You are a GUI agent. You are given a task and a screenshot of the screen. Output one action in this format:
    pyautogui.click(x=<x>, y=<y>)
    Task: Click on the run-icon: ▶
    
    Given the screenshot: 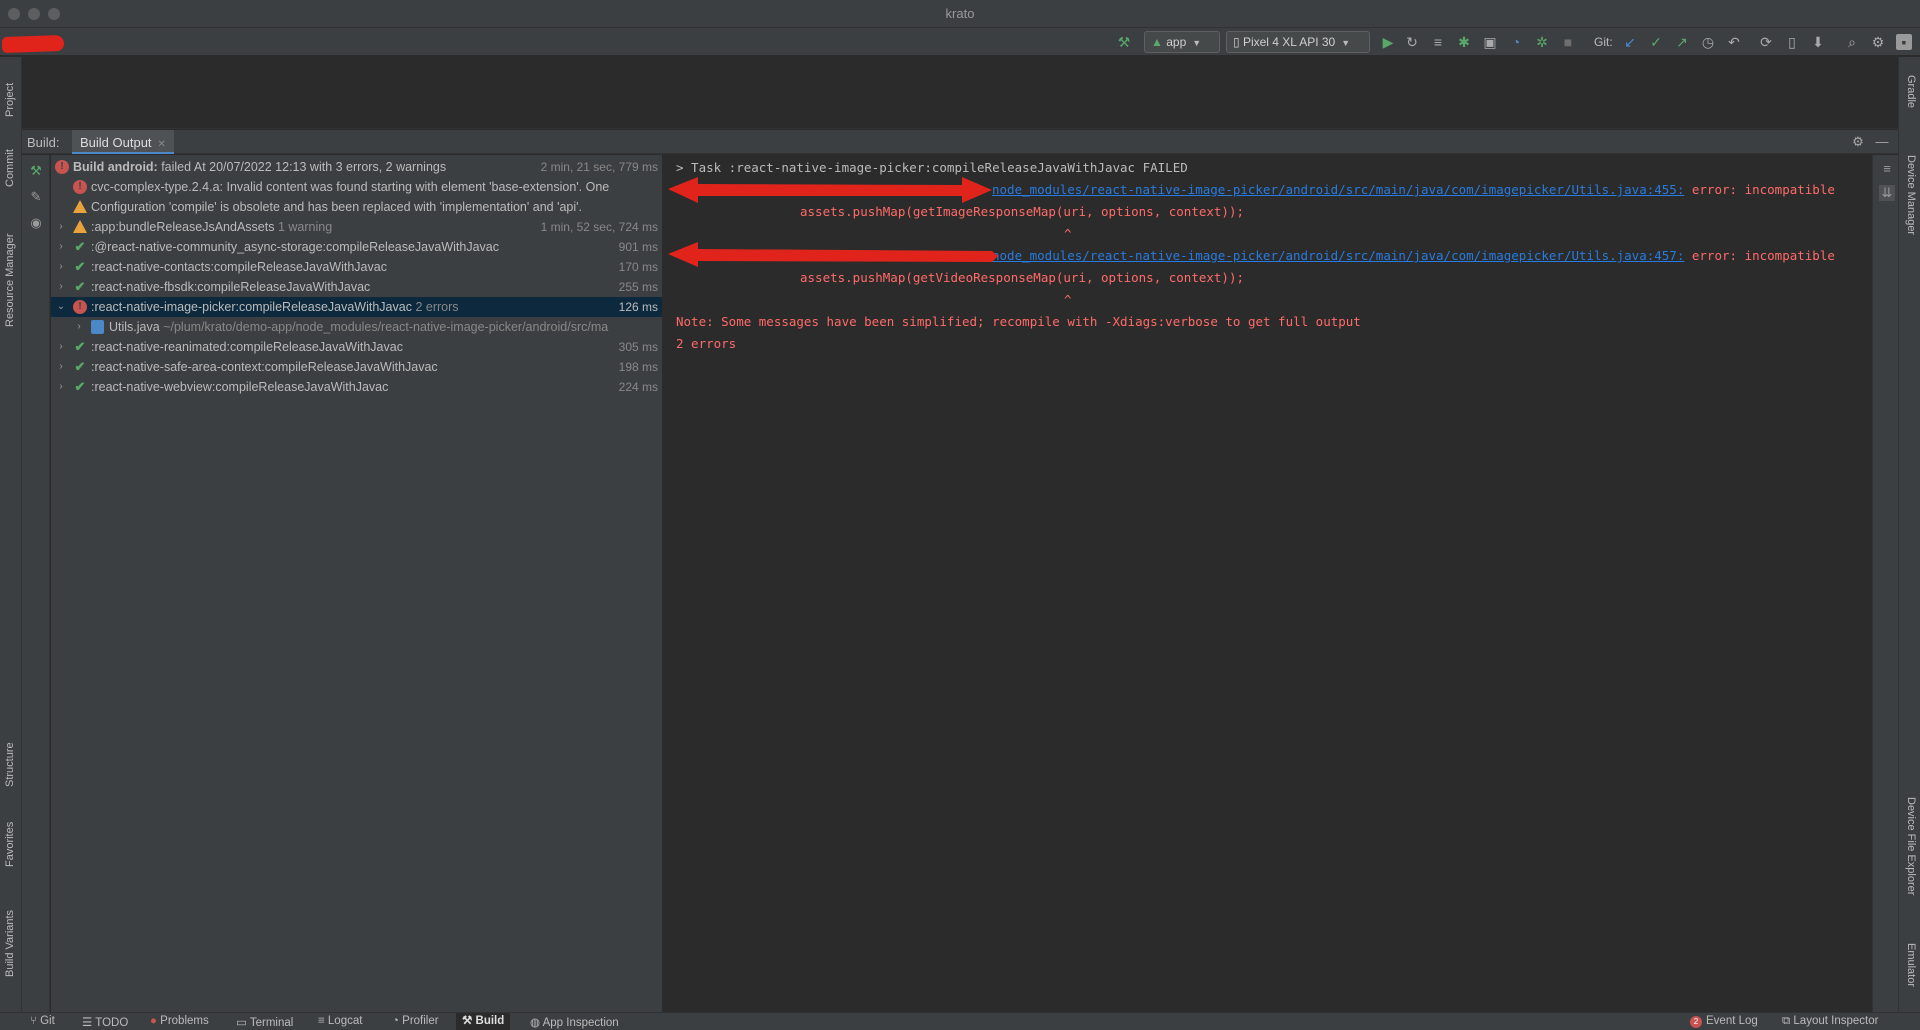 What is the action you would take?
    pyautogui.click(x=1388, y=42)
    